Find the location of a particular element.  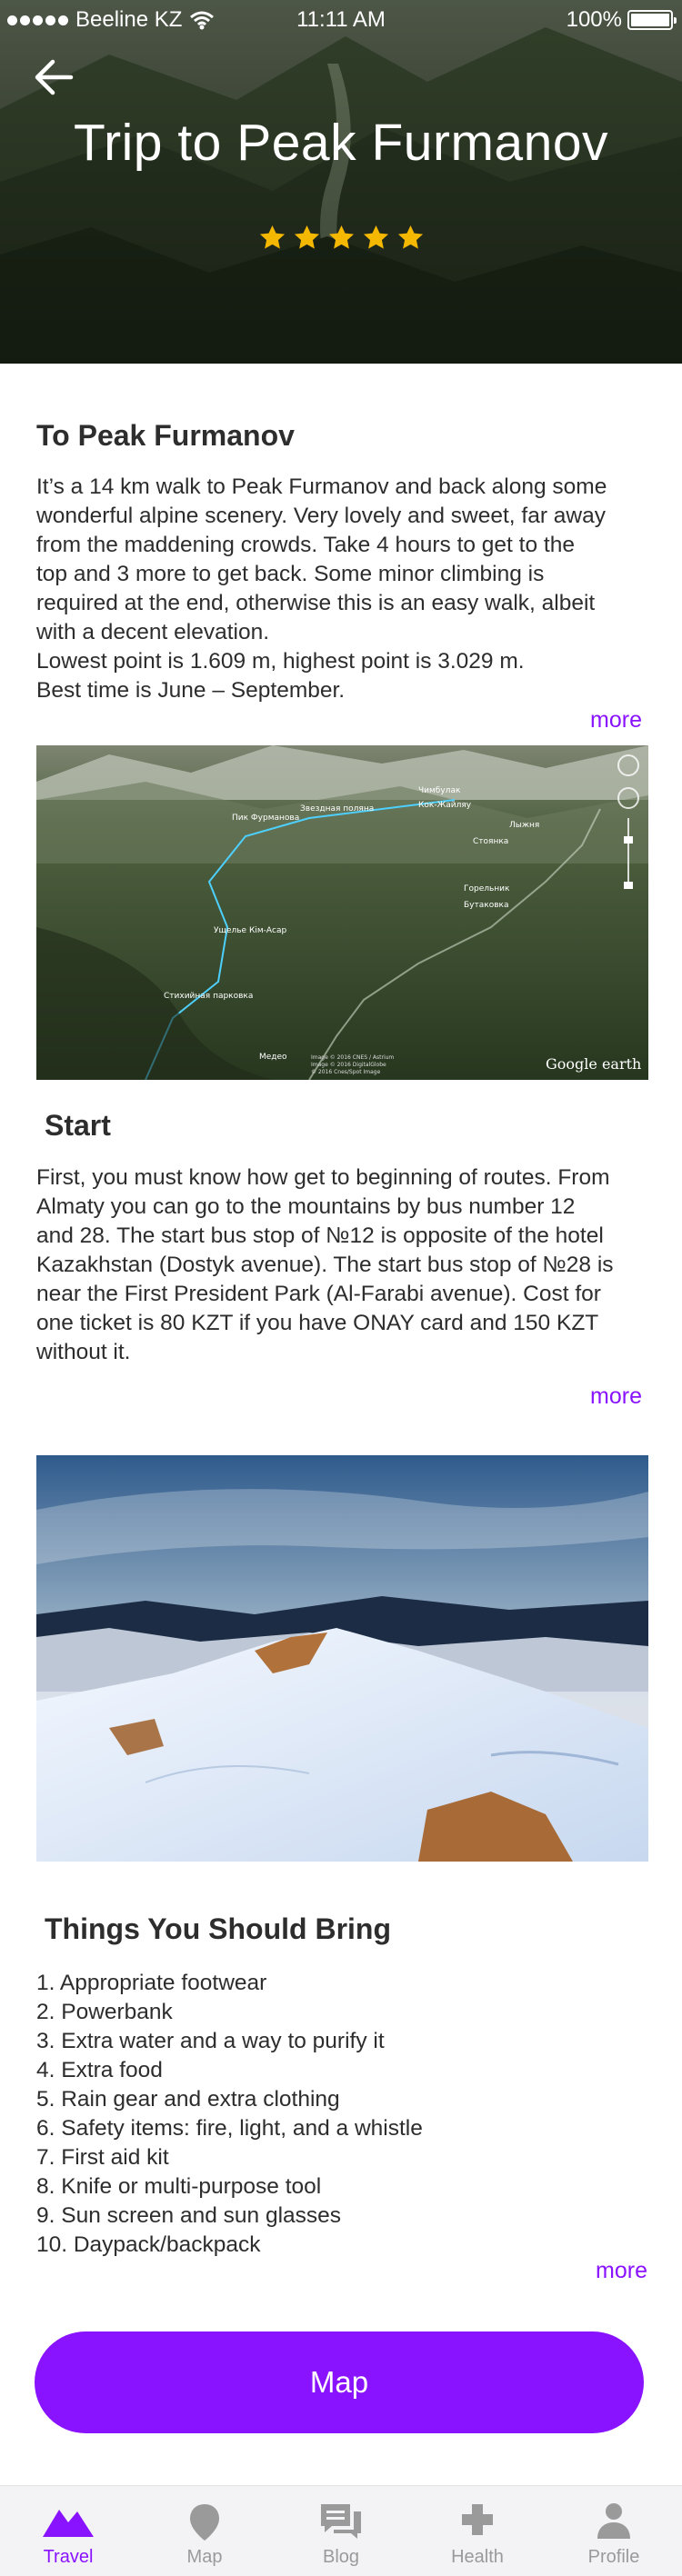

bring-list-item: 10. Daypack/backpack is located at coordinates (148, 2244).